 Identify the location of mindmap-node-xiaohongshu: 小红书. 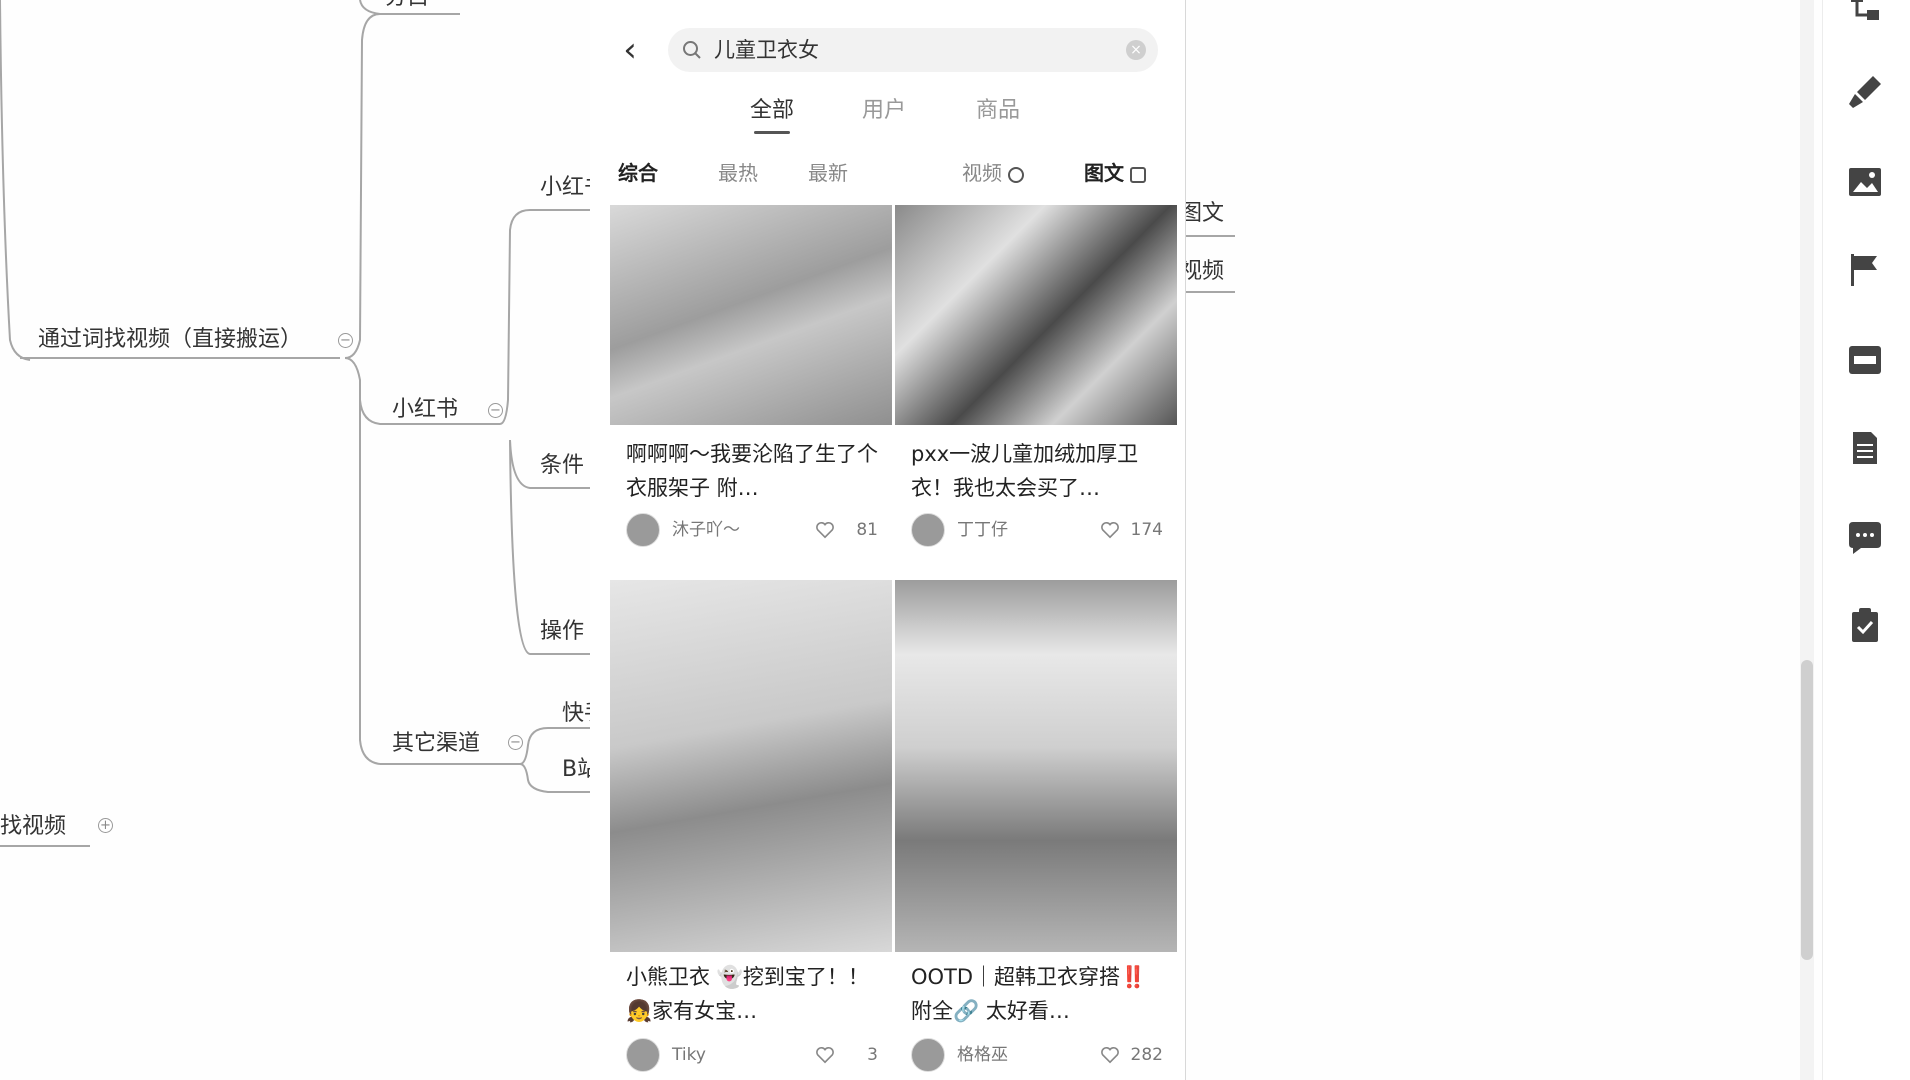
(425, 410).